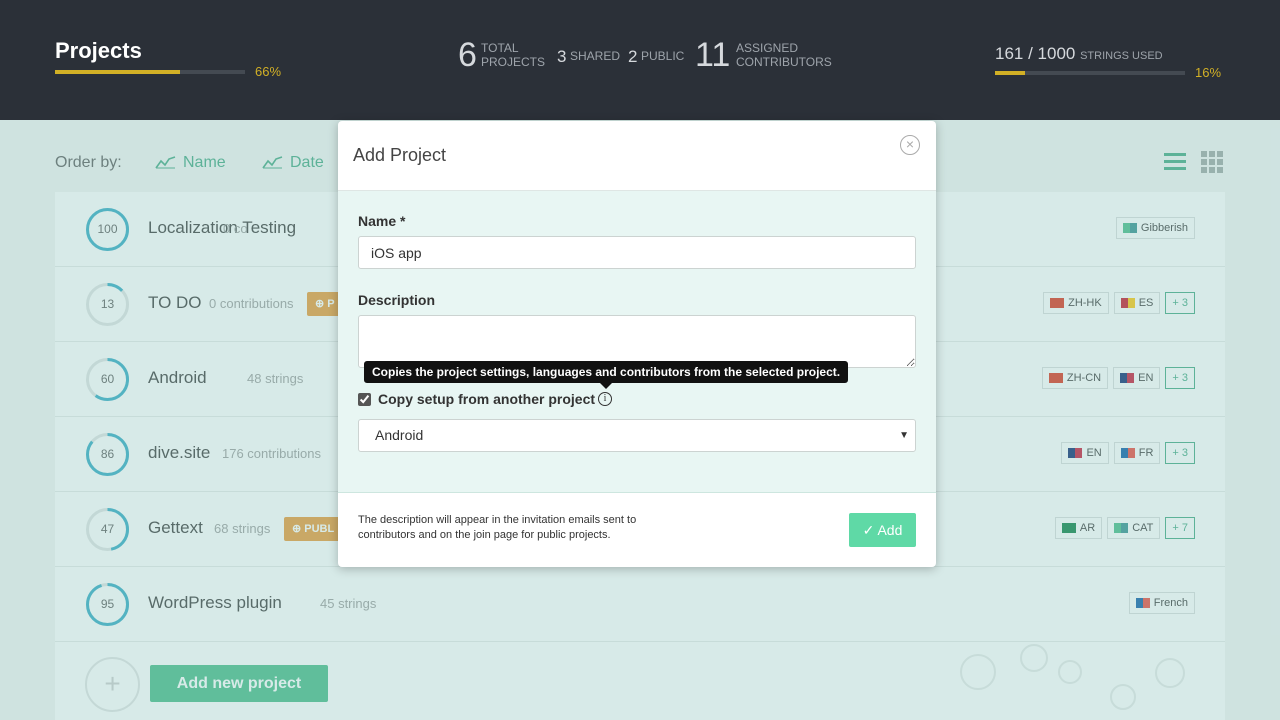  I want to click on name-label: Name *, so click(382, 221).